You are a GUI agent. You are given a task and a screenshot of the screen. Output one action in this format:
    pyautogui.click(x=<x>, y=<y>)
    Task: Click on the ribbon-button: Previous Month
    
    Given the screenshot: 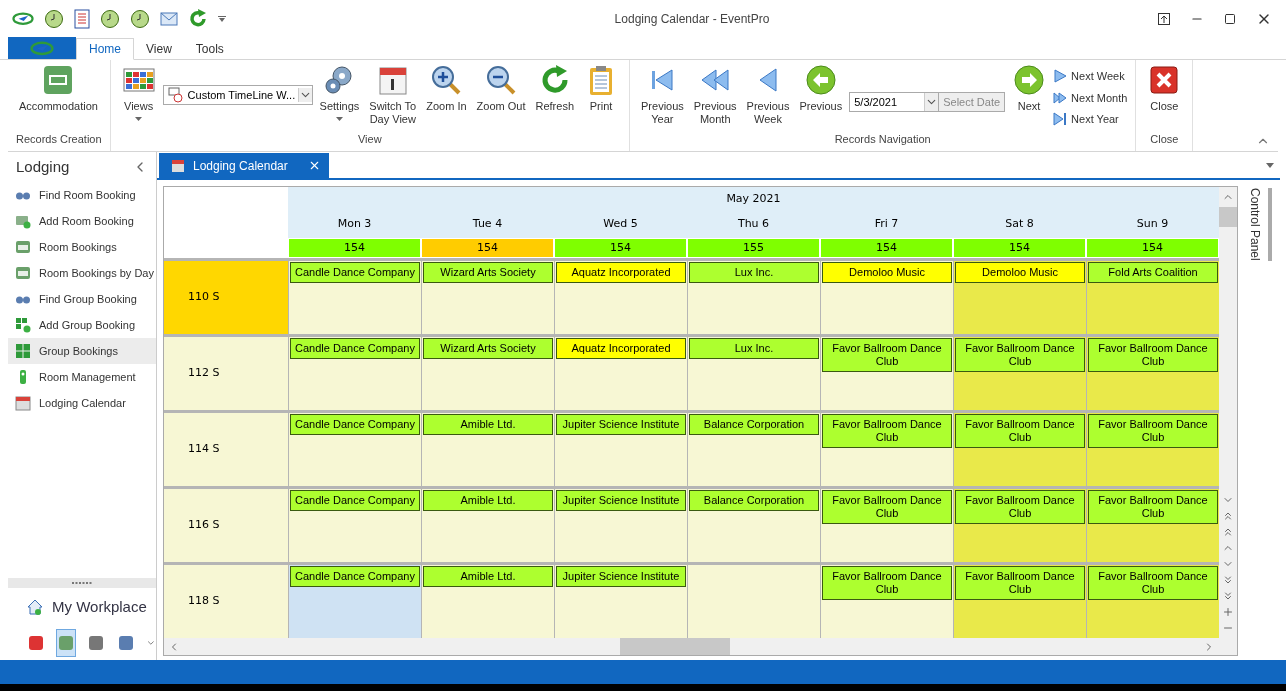 What is the action you would take?
    pyautogui.click(x=715, y=95)
    